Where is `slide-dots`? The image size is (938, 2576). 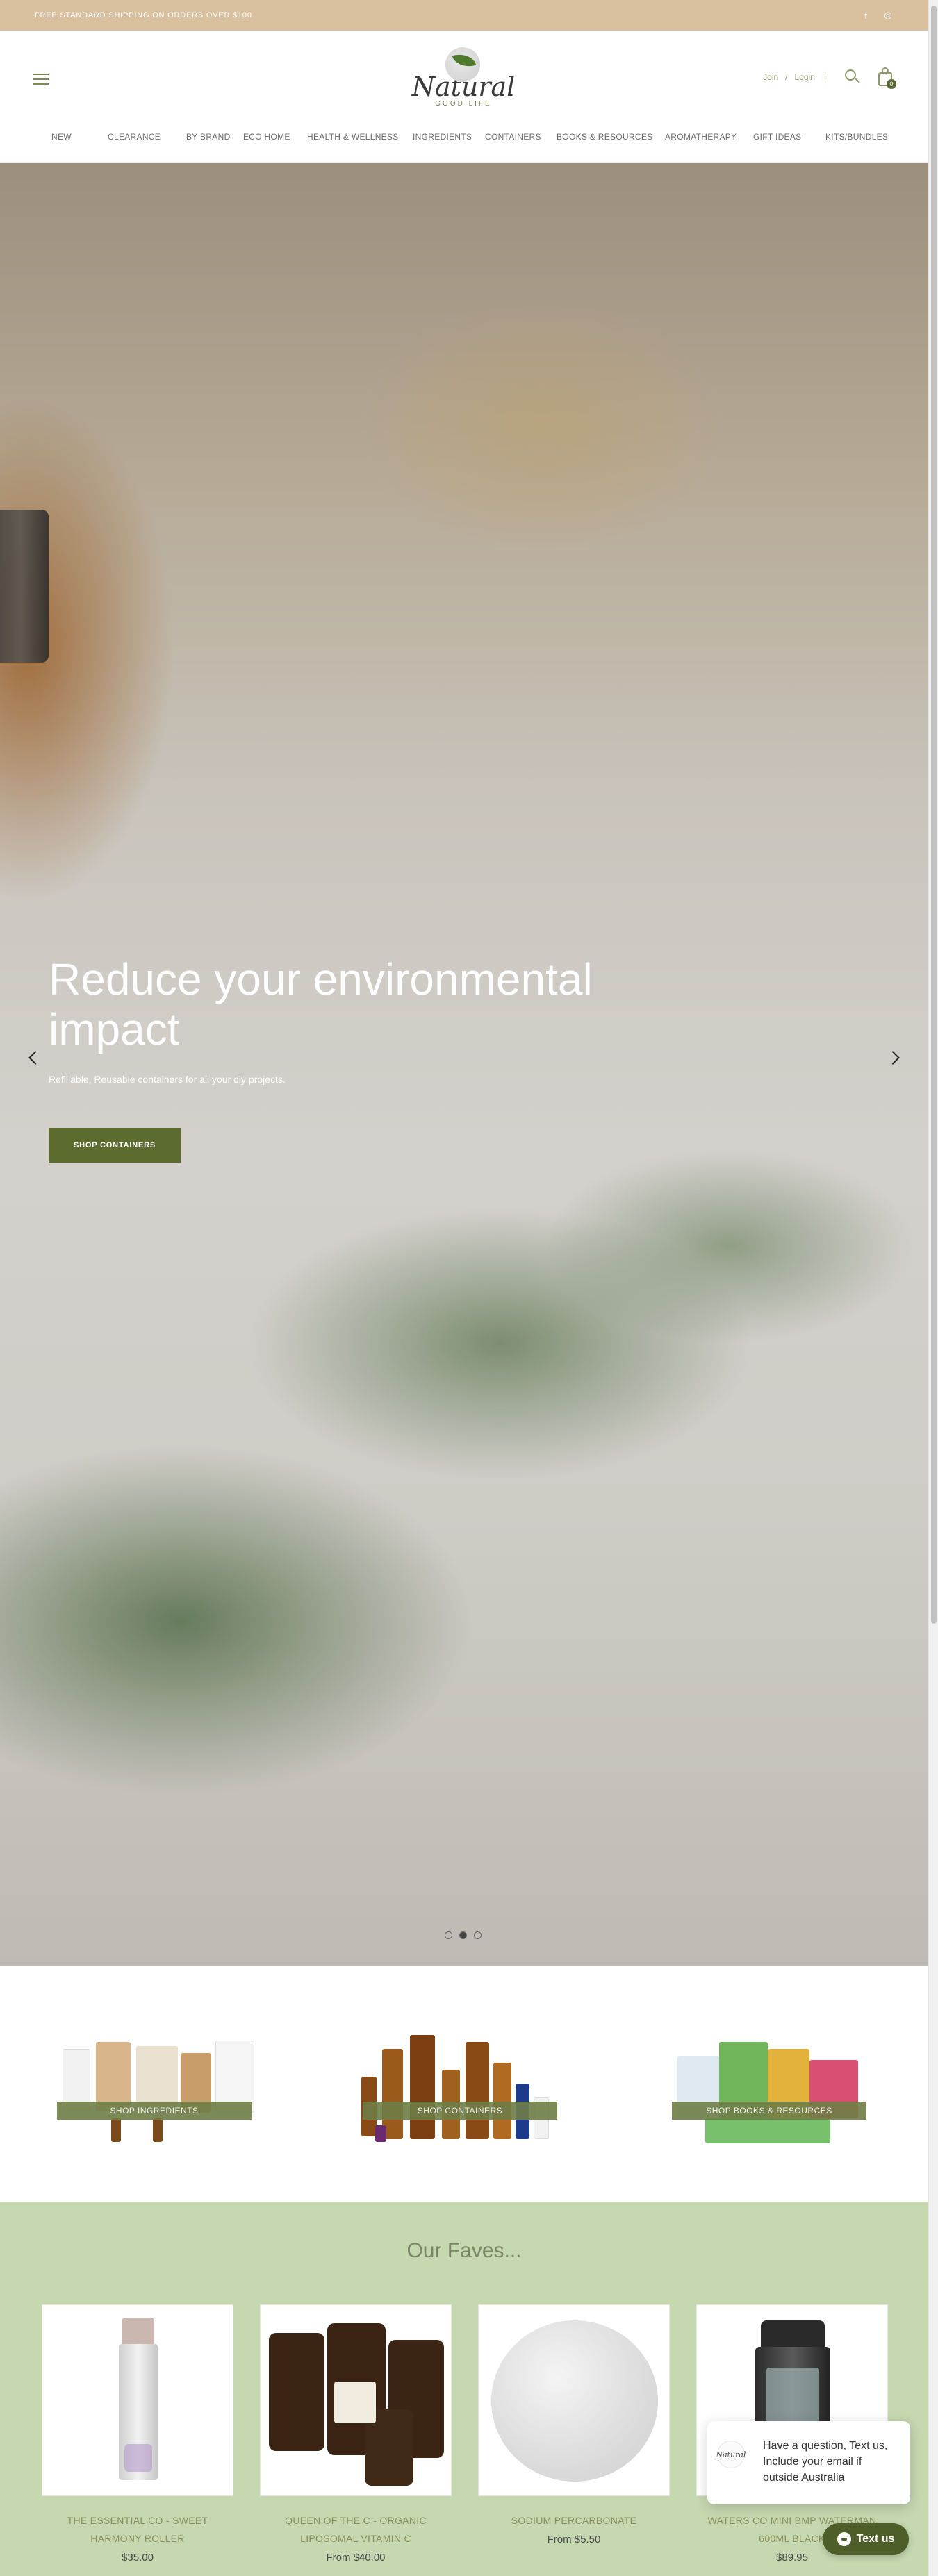
slide-dots is located at coordinates (463, 1935).